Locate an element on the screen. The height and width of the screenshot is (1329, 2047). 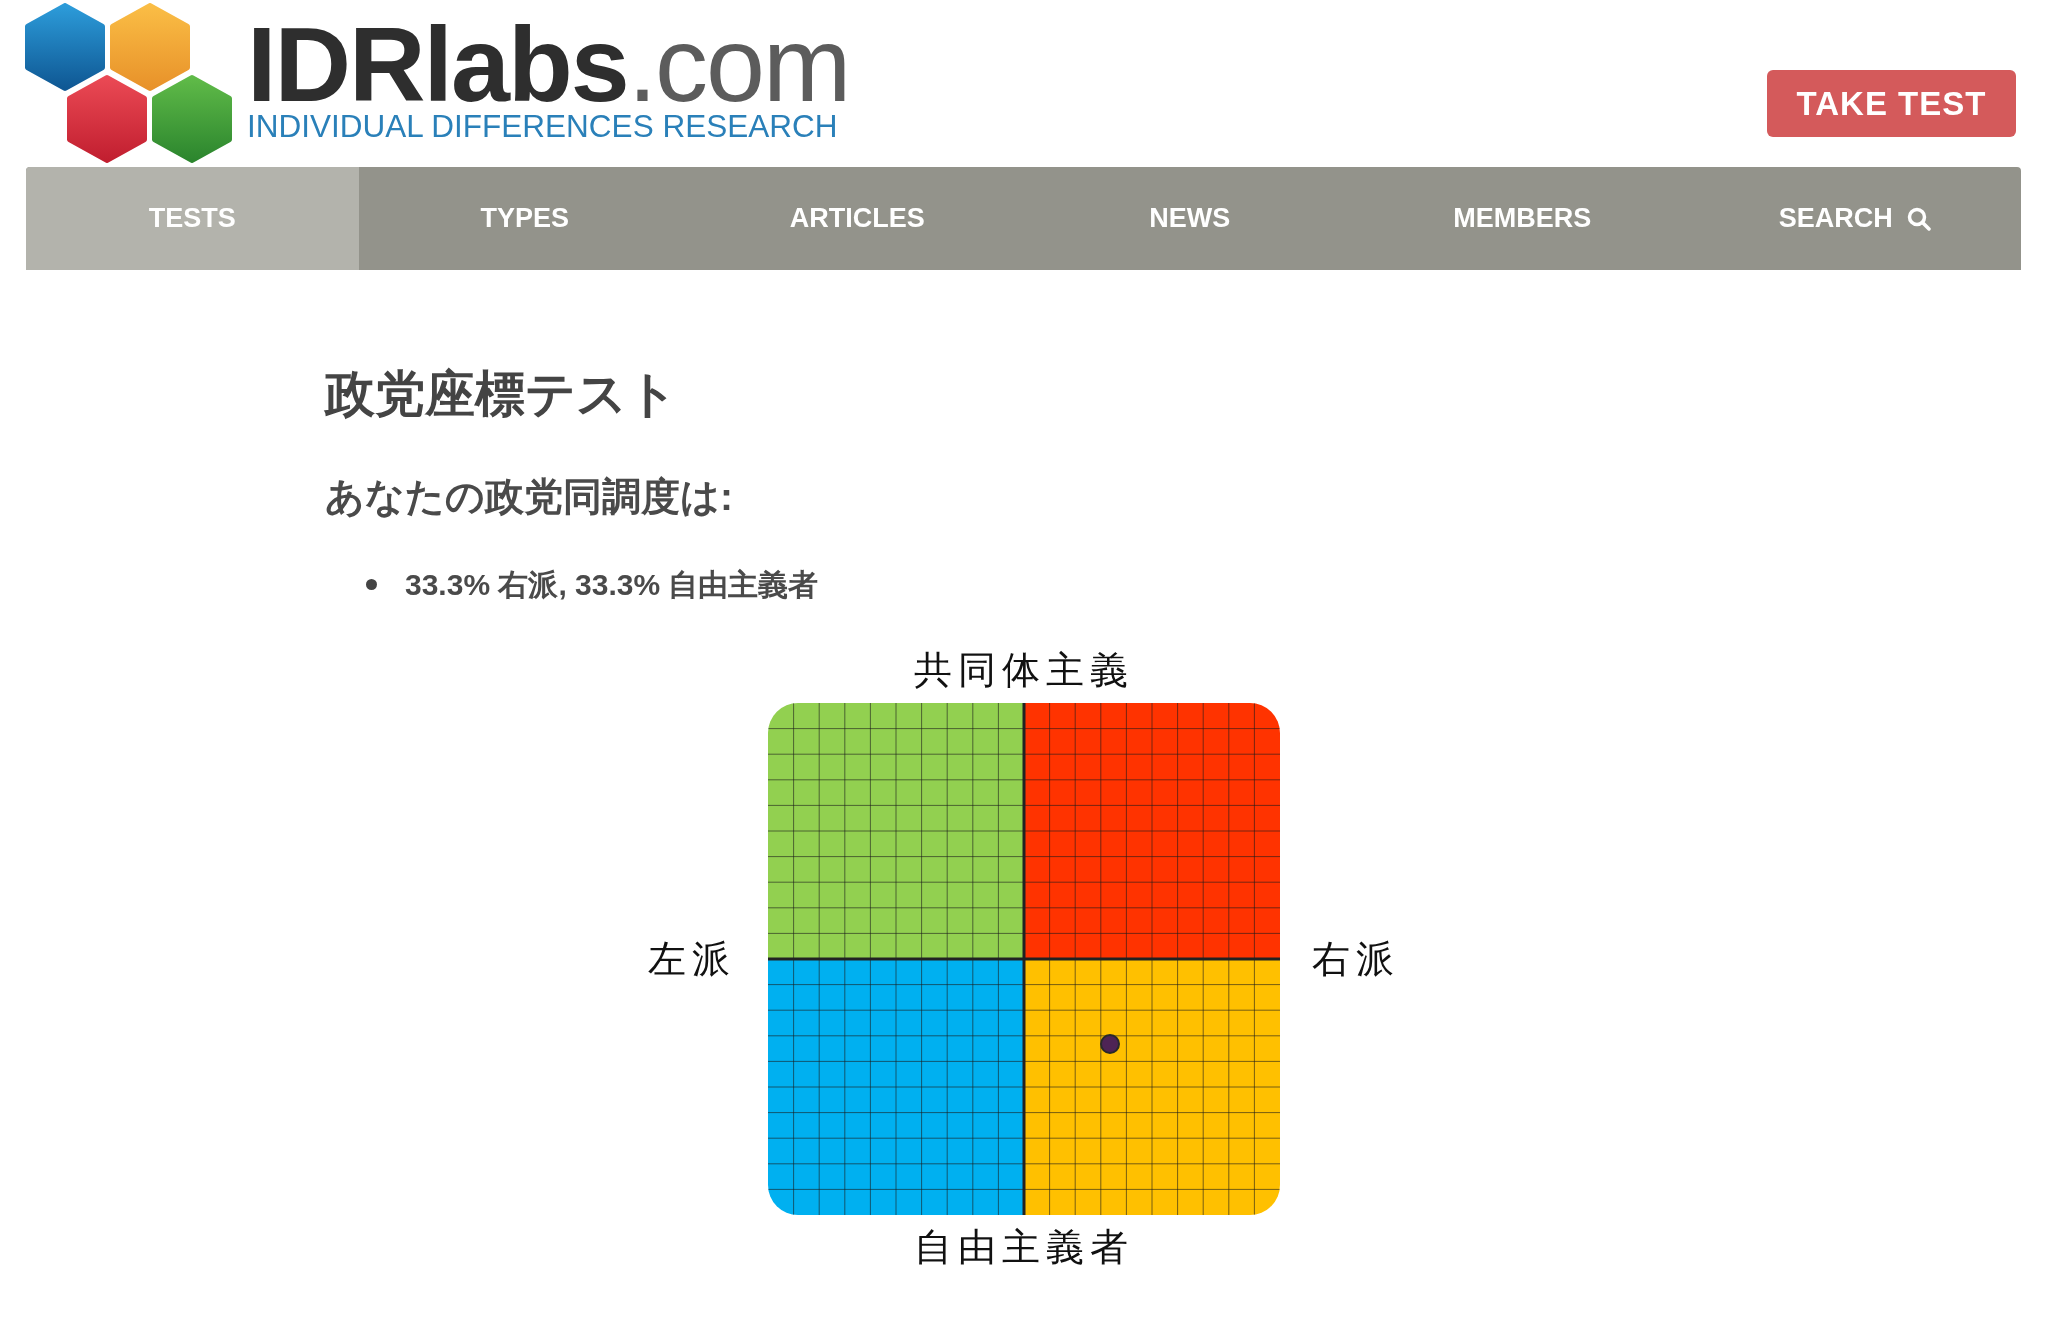
axis-label: 自由主義者 is located at coordinates (1023, 1247).